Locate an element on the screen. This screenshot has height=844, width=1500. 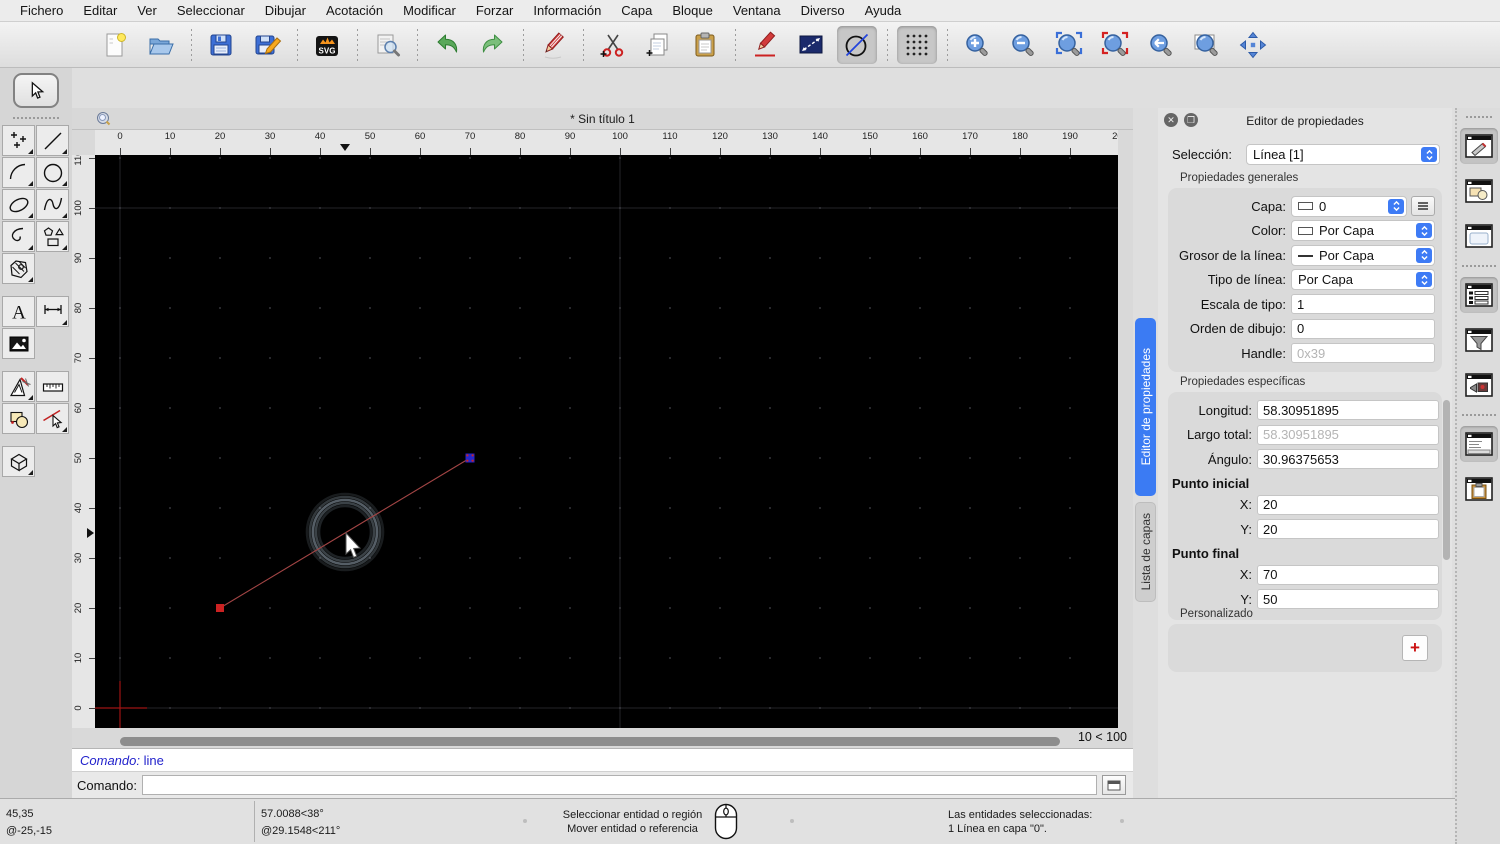
toolbar-zoom-selected-button is located at coordinates (1115, 45).